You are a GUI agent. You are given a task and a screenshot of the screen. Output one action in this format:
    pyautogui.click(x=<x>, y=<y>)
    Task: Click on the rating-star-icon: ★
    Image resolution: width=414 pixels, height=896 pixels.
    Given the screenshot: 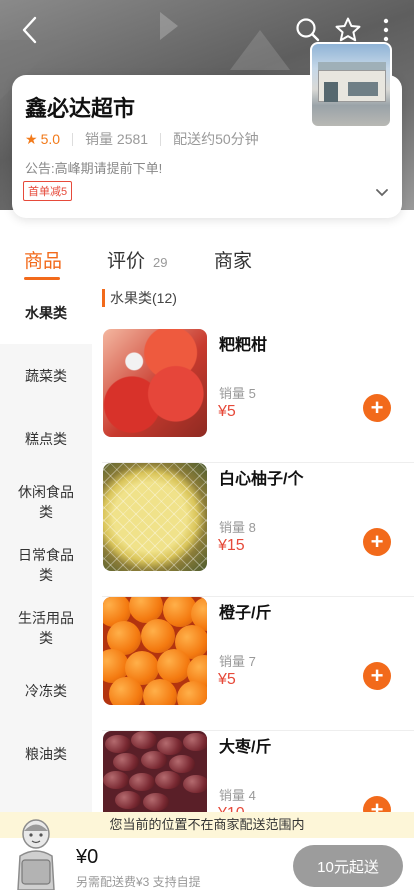 What is the action you would take?
    pyautogui.click(x=31, y=138)
    